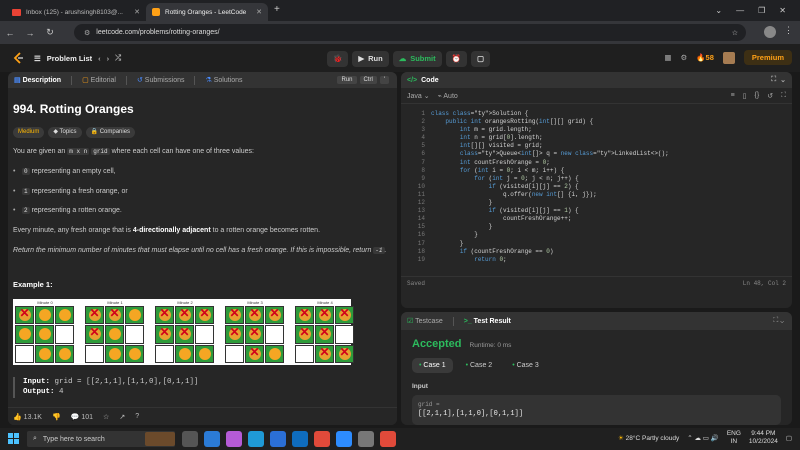  What do you see at coordinates (550, 195) in the screenshot?
I see `code-line: q.offer(new int[] {i, j});` at bounding box center [550, 195].